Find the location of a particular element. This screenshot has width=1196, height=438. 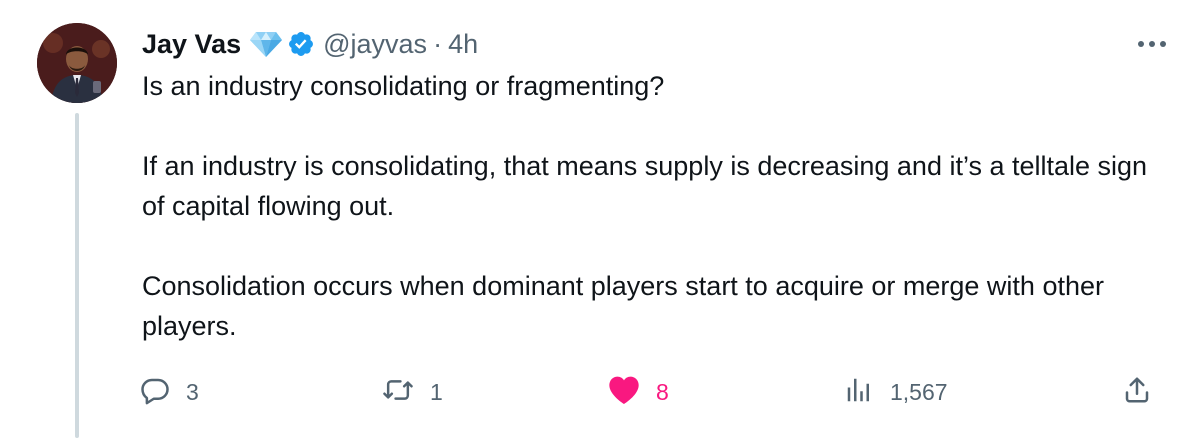

gem-icon is located at coordinates (266, 44).